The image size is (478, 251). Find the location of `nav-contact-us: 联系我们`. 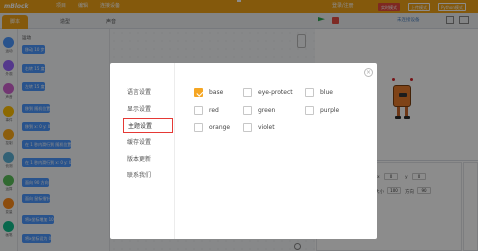

nav-contact-us: 联系我们 is located at coordinates (148, 175).